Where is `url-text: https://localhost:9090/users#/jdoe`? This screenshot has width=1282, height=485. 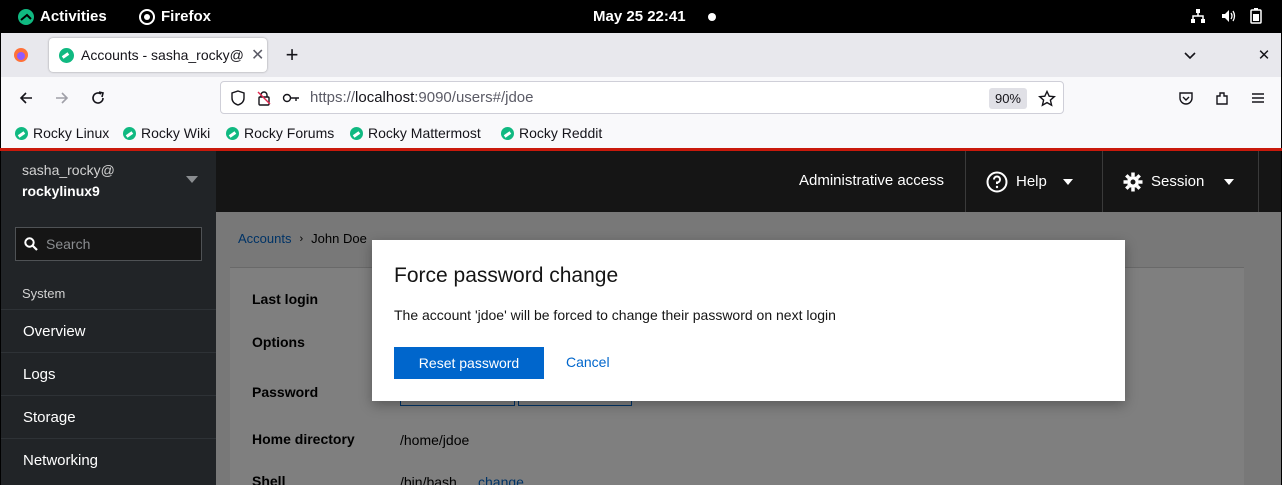
url-text: https://localhost:9090/users#/jdoe is located at coordinates (422, 97).